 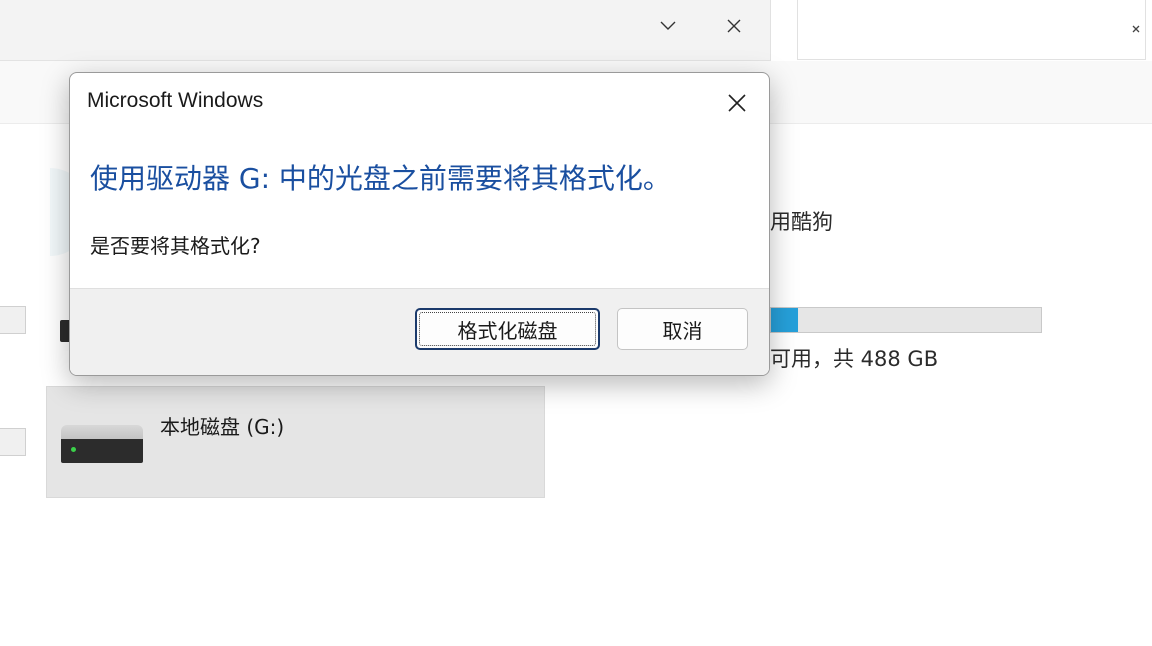 I want to click on cancel-label: 取消, so click(x=682, y=330).